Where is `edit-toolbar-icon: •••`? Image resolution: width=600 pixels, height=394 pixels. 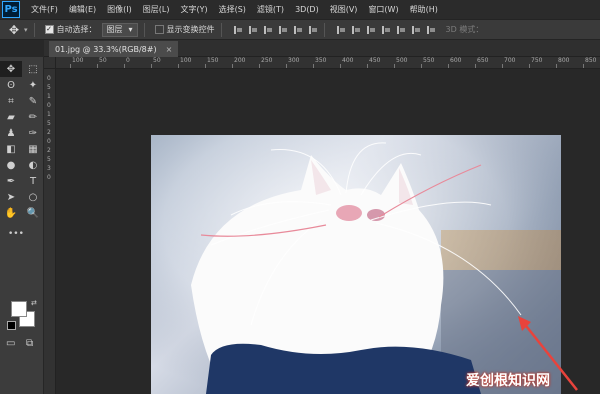
edit-toolbar-icon: ••• is located at coordinates (16, 234).